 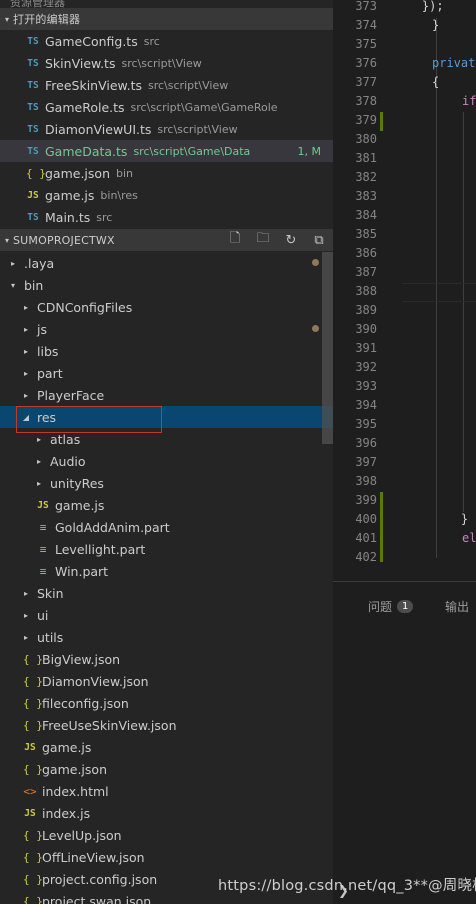 I want to click on tree-file: { } game.json, so click(x=166, y=769).